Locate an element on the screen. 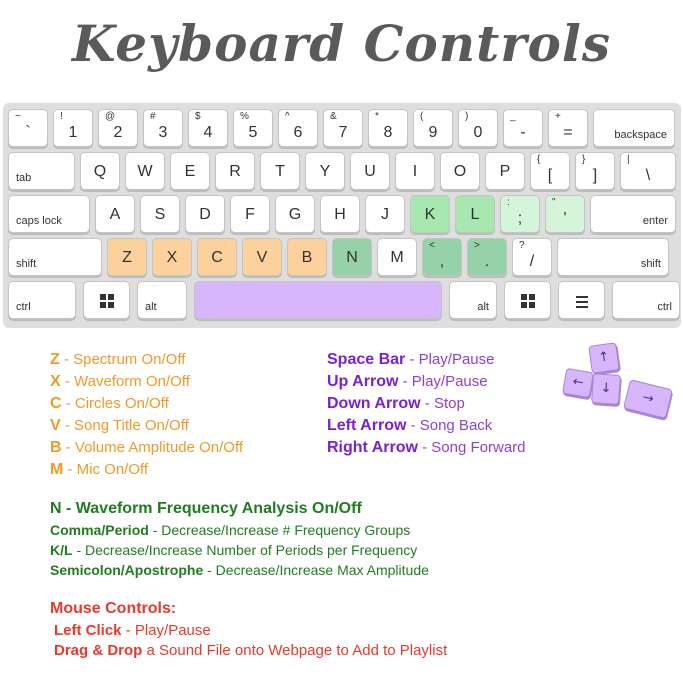 Image resolution: width=683 pixels, height=683 pixels. key-label: G is located at coordinates (295, 214).